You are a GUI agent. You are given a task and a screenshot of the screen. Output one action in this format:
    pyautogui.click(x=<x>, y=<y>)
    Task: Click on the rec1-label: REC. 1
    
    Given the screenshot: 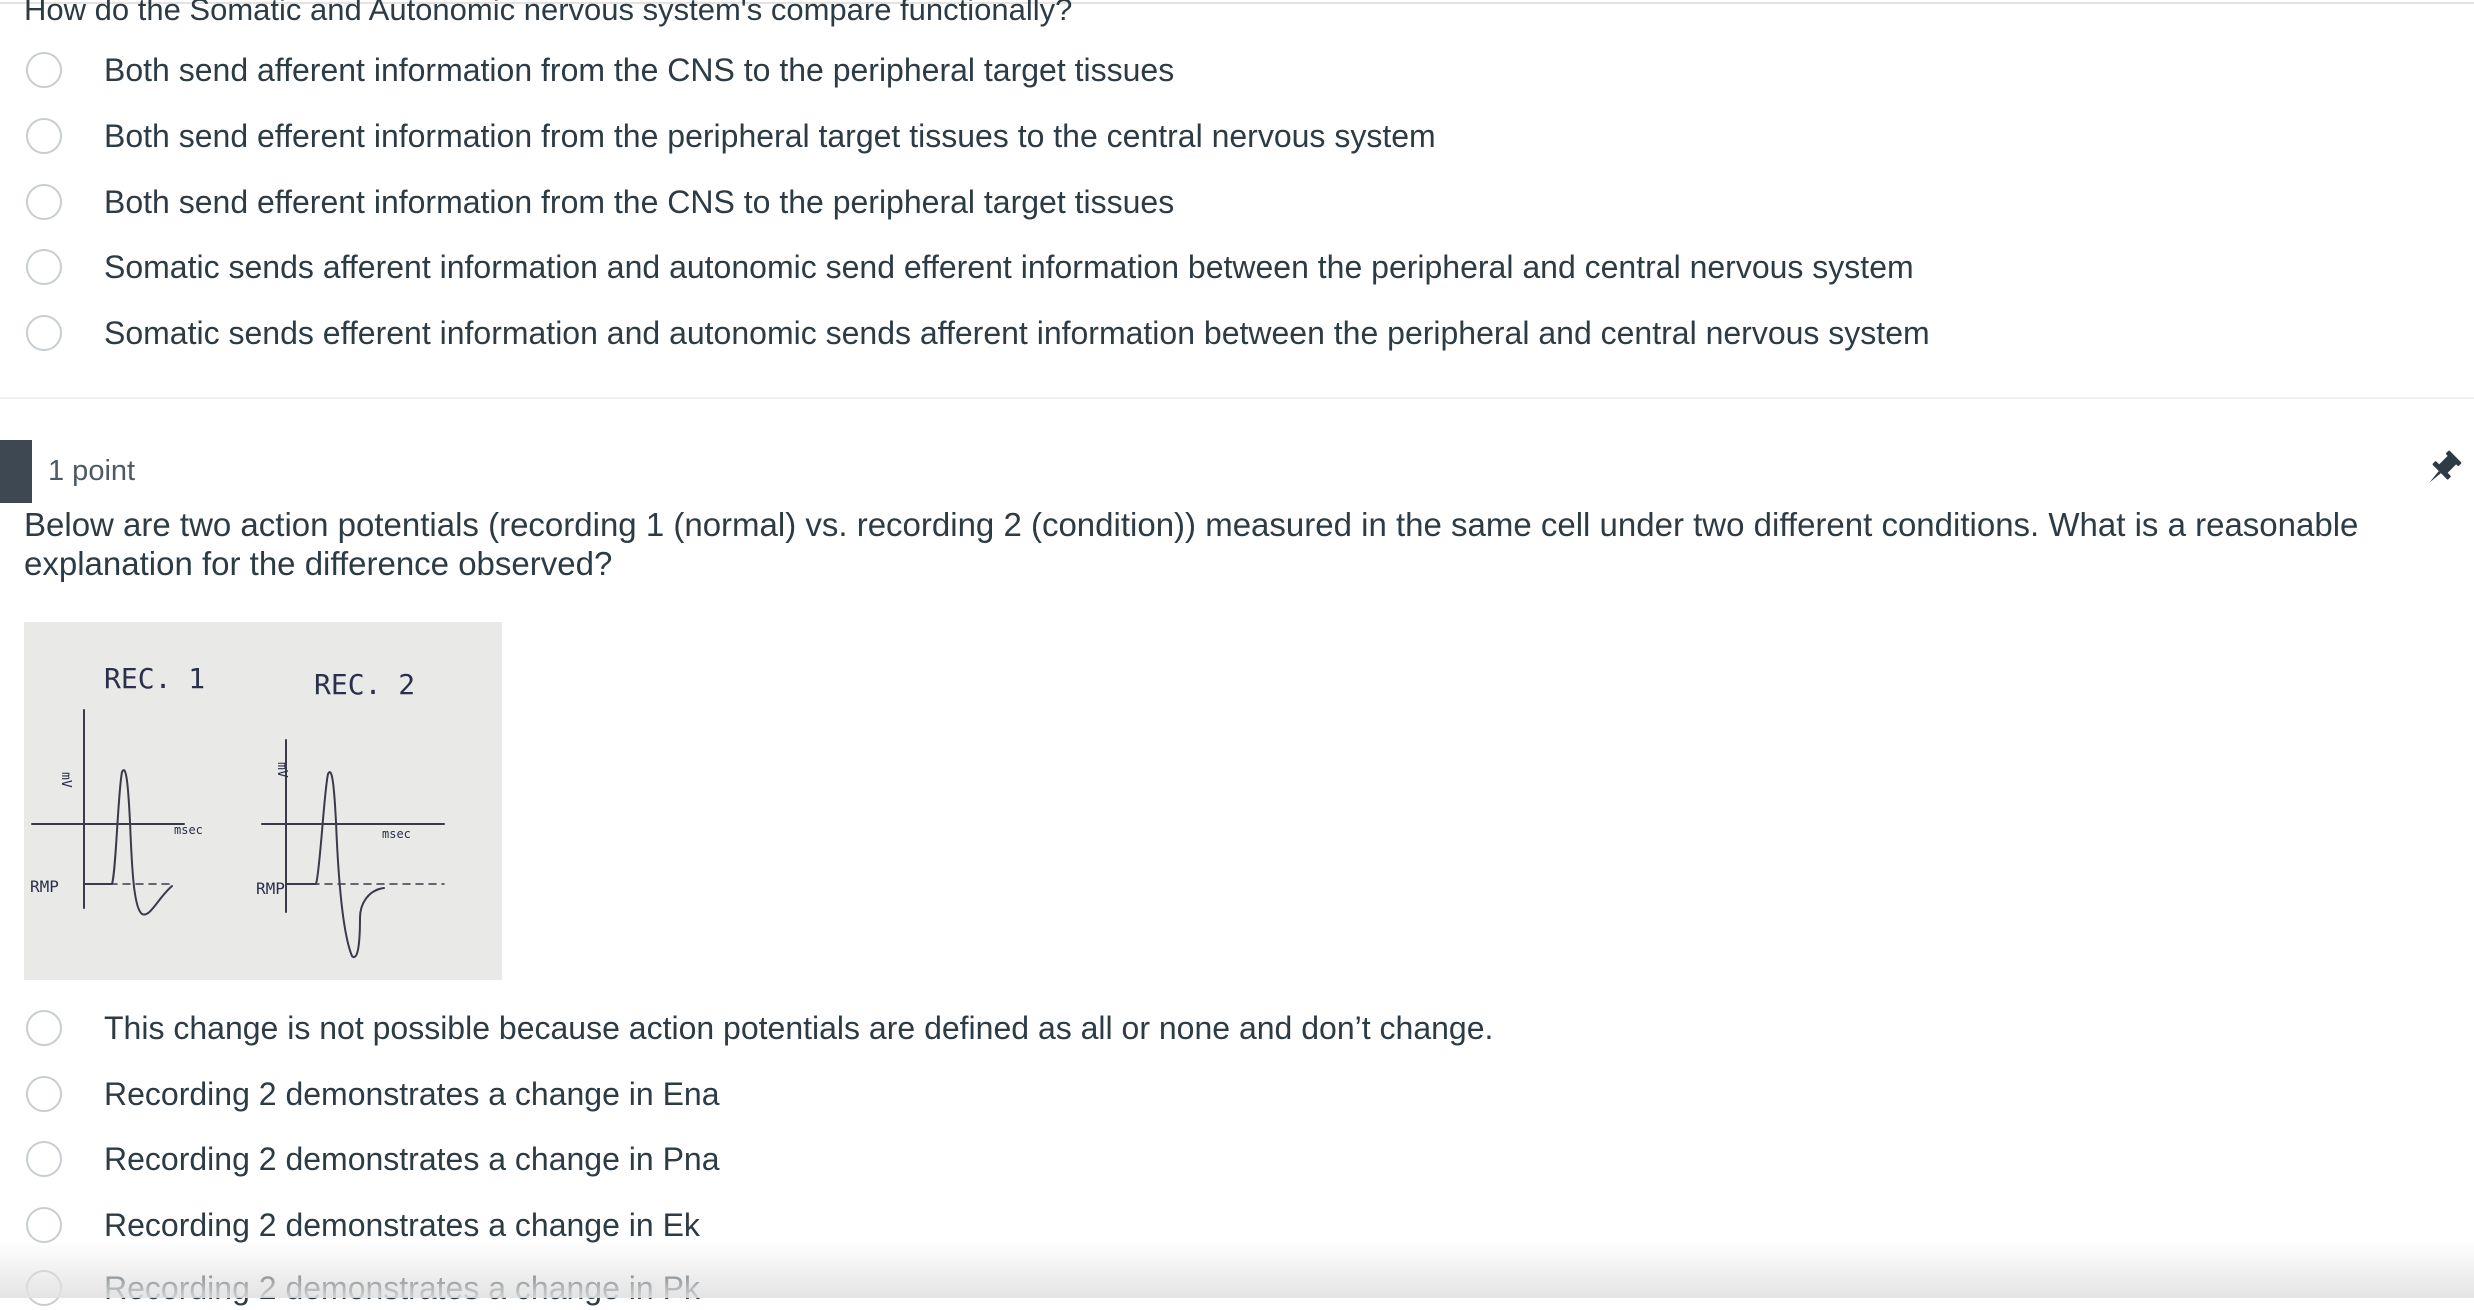 What is the action you would take?
    pyautogui.click(x=154, y=678)
    